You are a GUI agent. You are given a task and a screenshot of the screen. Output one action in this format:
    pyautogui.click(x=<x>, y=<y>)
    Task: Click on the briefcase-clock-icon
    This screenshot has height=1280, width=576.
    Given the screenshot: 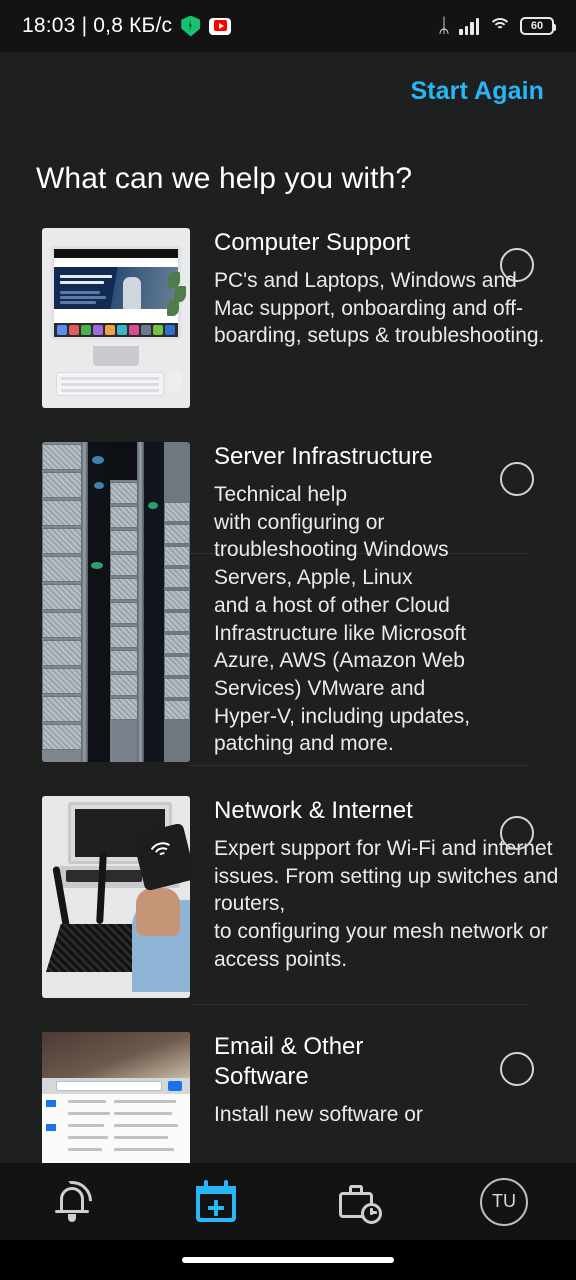 What is the action you would take?
    pyautogui.click(x=360, y=1202)
    